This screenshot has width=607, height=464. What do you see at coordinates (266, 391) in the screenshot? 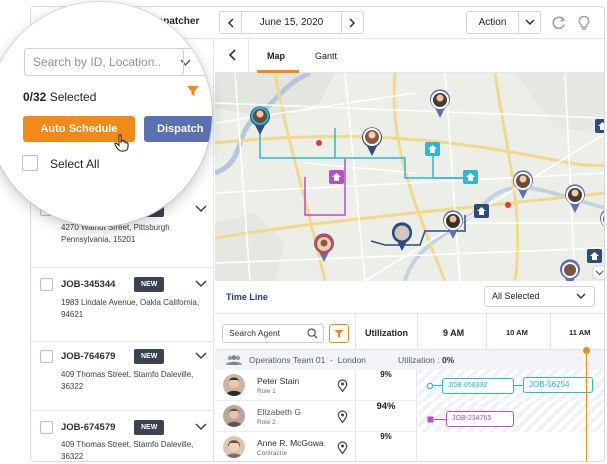
I see `agent-role: Role 1` at bounding box center [266, 391].